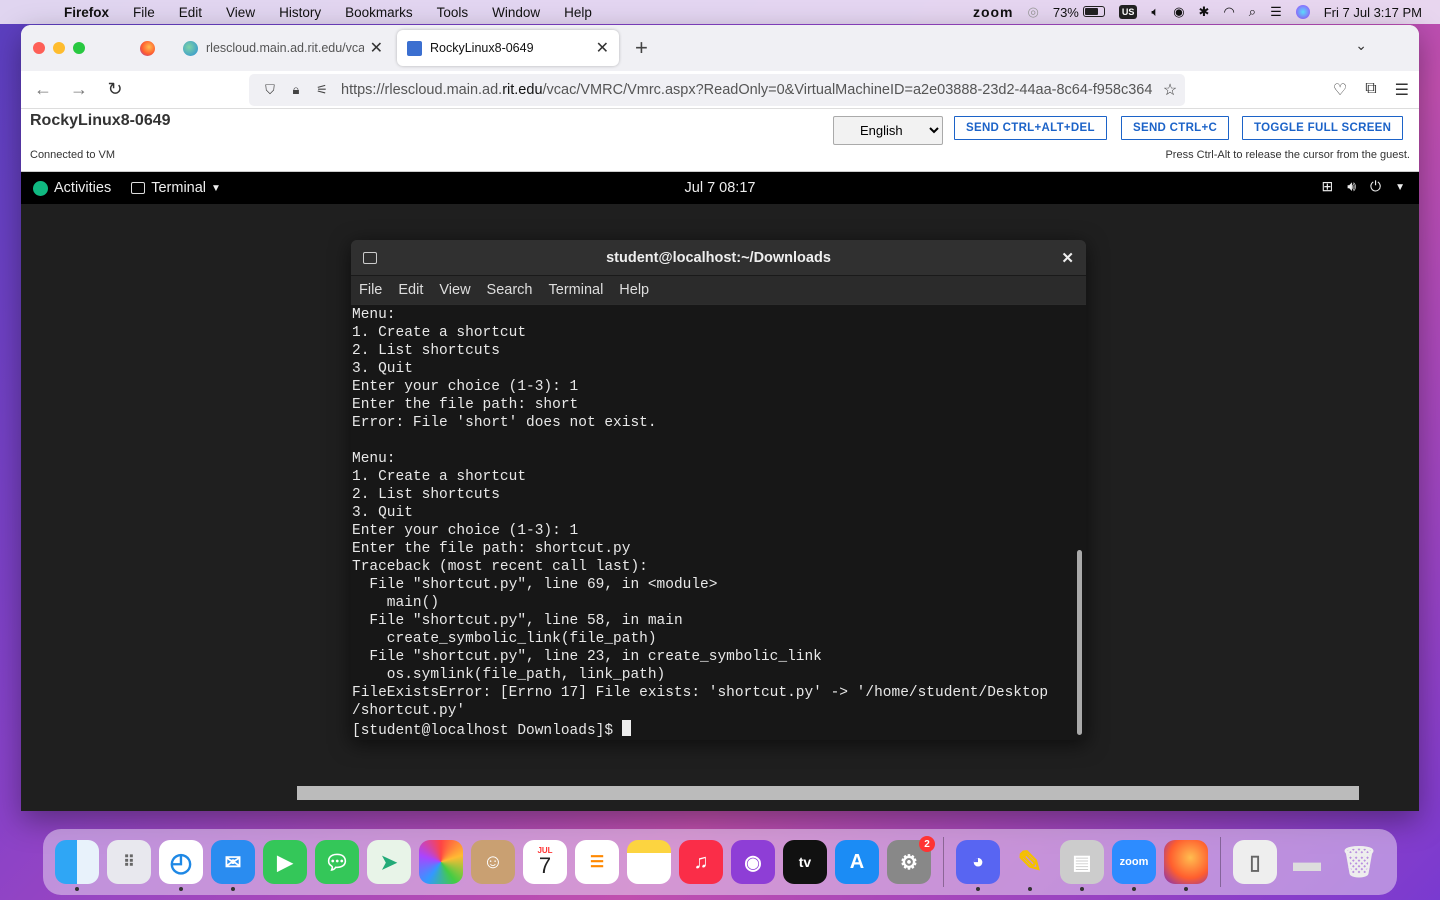  What do you see at coordinates (701, 862) in the screenshot?
I see `music-icon: ♫` at bounding box center [701, 862].